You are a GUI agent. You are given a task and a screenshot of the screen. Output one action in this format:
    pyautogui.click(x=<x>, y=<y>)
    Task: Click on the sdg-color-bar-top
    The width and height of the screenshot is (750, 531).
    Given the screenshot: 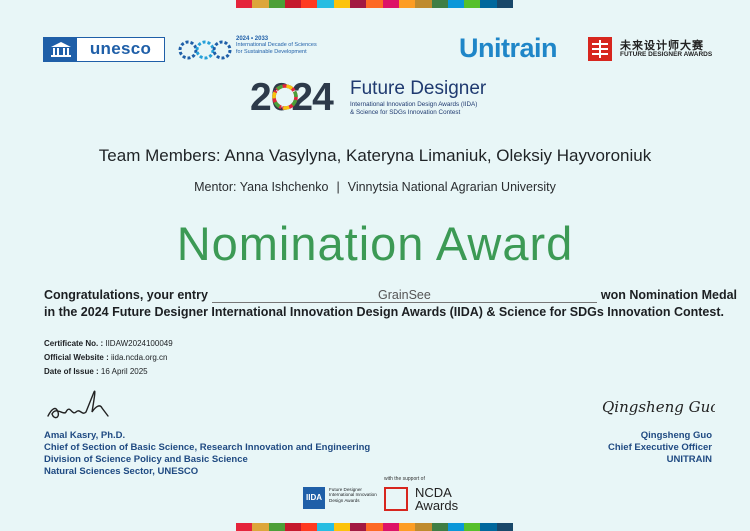 What is the action you would take?
    pyautogui.click(x=375, y=4)
    